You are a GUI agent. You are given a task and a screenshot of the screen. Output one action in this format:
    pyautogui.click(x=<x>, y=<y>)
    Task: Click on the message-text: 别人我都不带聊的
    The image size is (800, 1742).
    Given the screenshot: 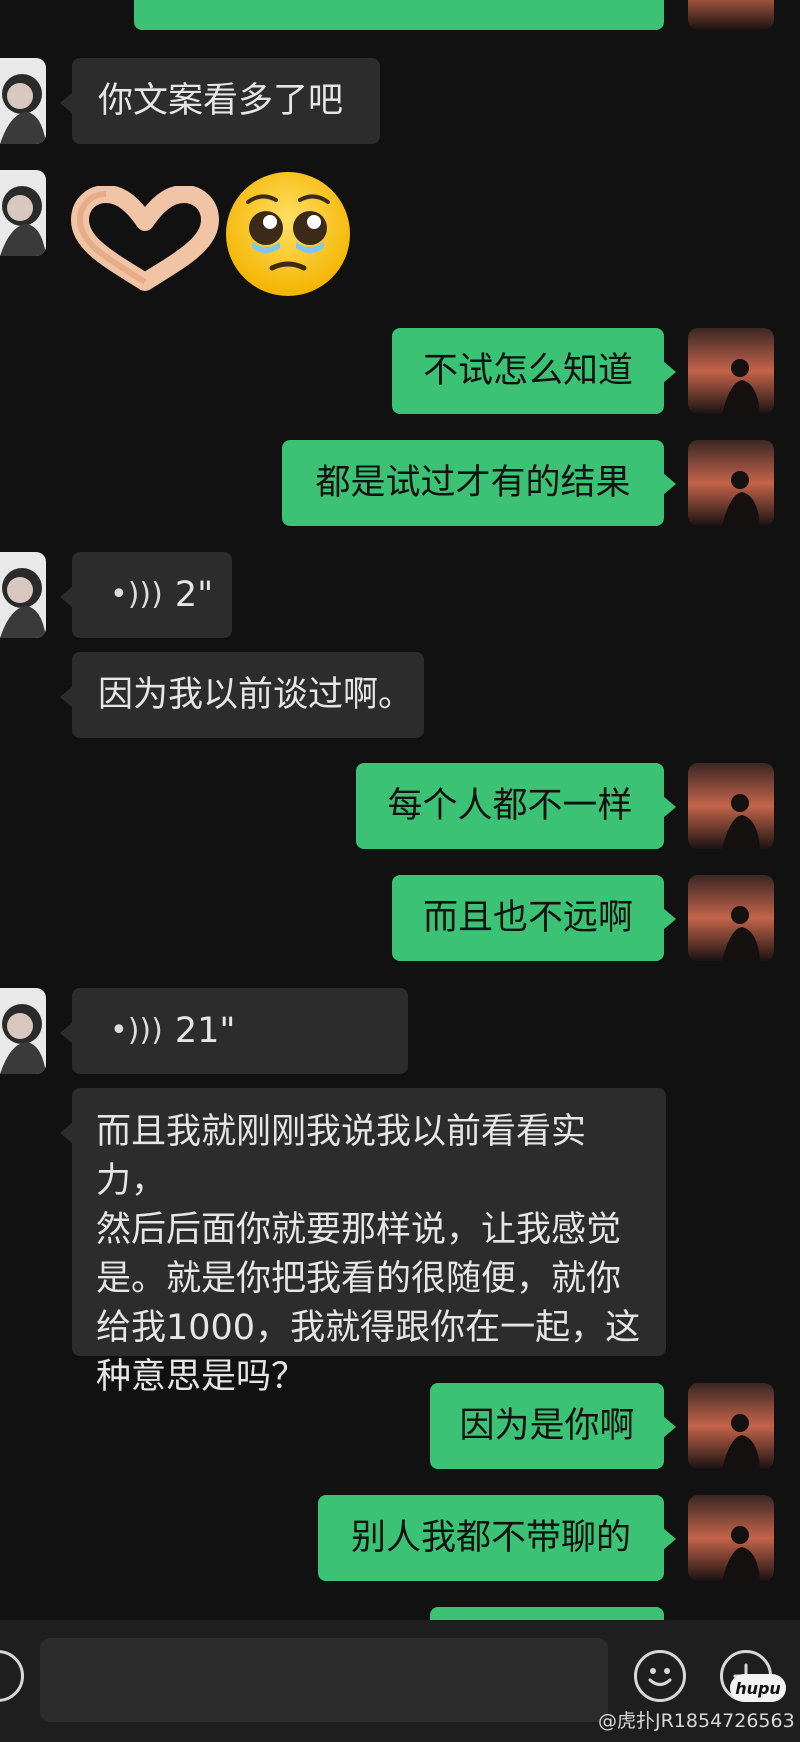 What is the action you would take?
    pyautogui.click(x=490, y=1538)
    